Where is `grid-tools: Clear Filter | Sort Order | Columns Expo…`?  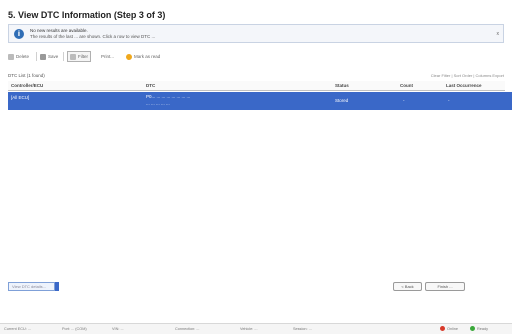 grid-tools: Clear Filter | Sort Order | Columns Expo… is located at coordinates (467, 75).